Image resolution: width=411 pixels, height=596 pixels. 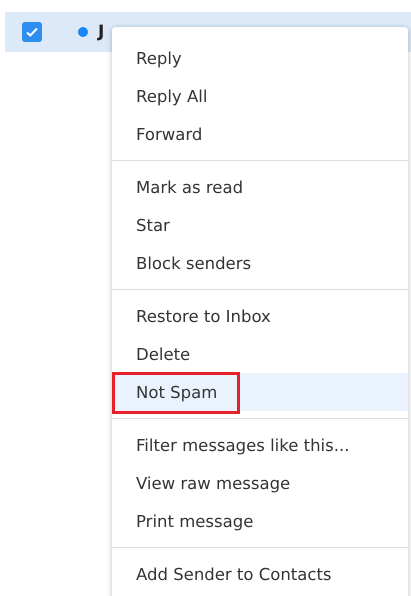 I want to click on menu-item: Forward, so click(x=260, y=134).